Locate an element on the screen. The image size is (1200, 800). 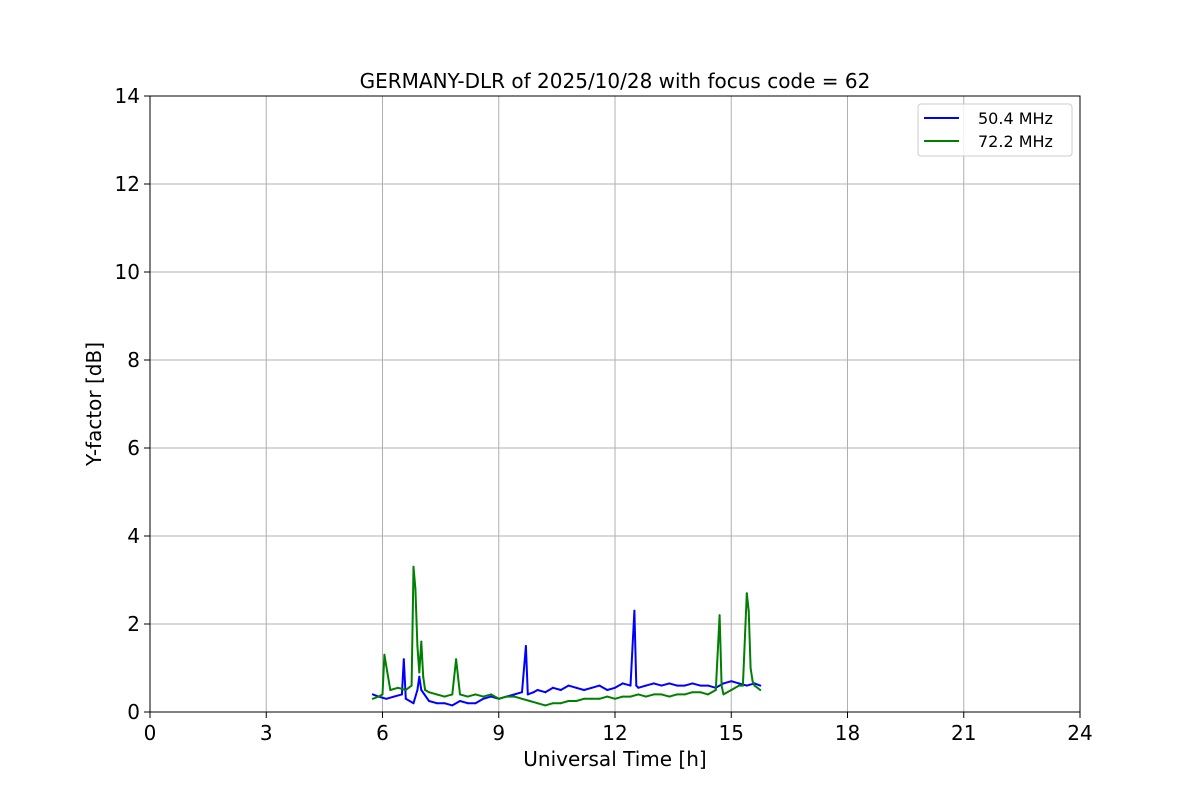
x-tick-label: 18 is located at coordinates (847, 733).